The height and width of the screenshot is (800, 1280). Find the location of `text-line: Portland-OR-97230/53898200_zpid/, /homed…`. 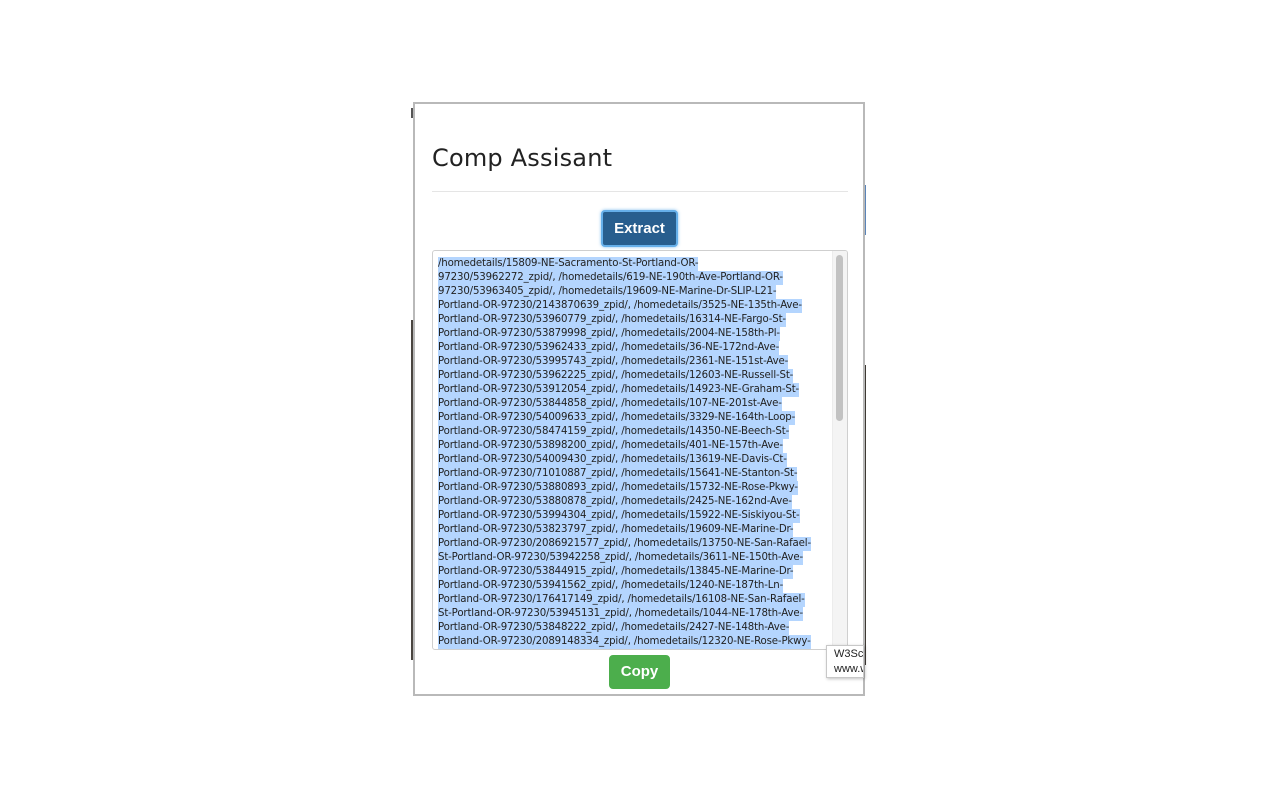

text-line: Portland-OR-97230/53898200_zpid/, /homed… is located at coordinates (610, 446).